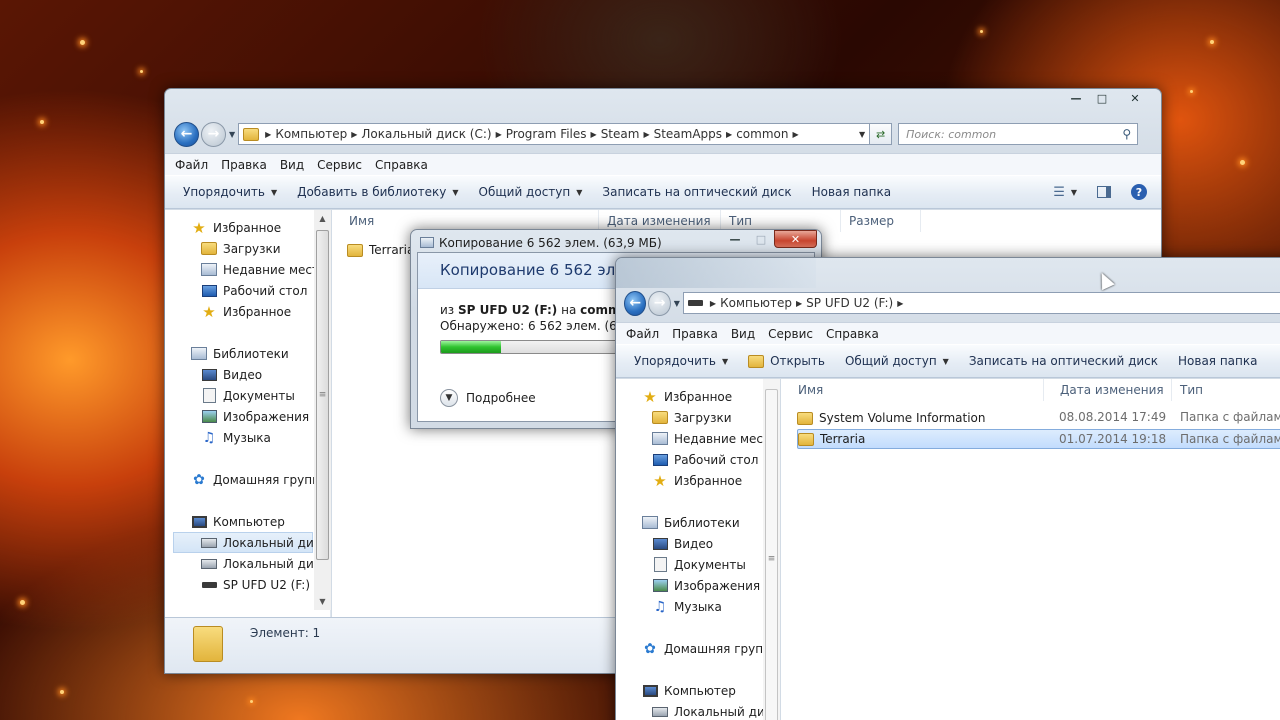  I want to click on navigation-row-usb: ← → ▼ ▶ Компьютер ▶ SP UFD U2 (F:) ▶, so click(948, 303).